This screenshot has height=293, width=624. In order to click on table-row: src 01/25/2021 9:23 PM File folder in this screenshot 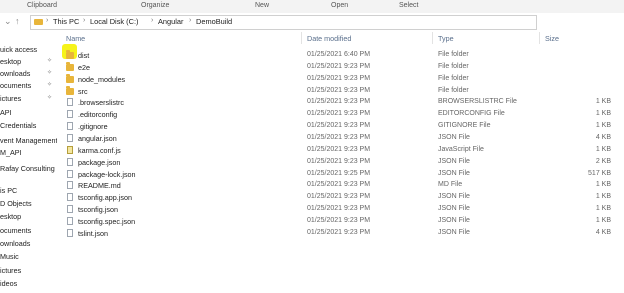, I will do `click(338, 91)`.